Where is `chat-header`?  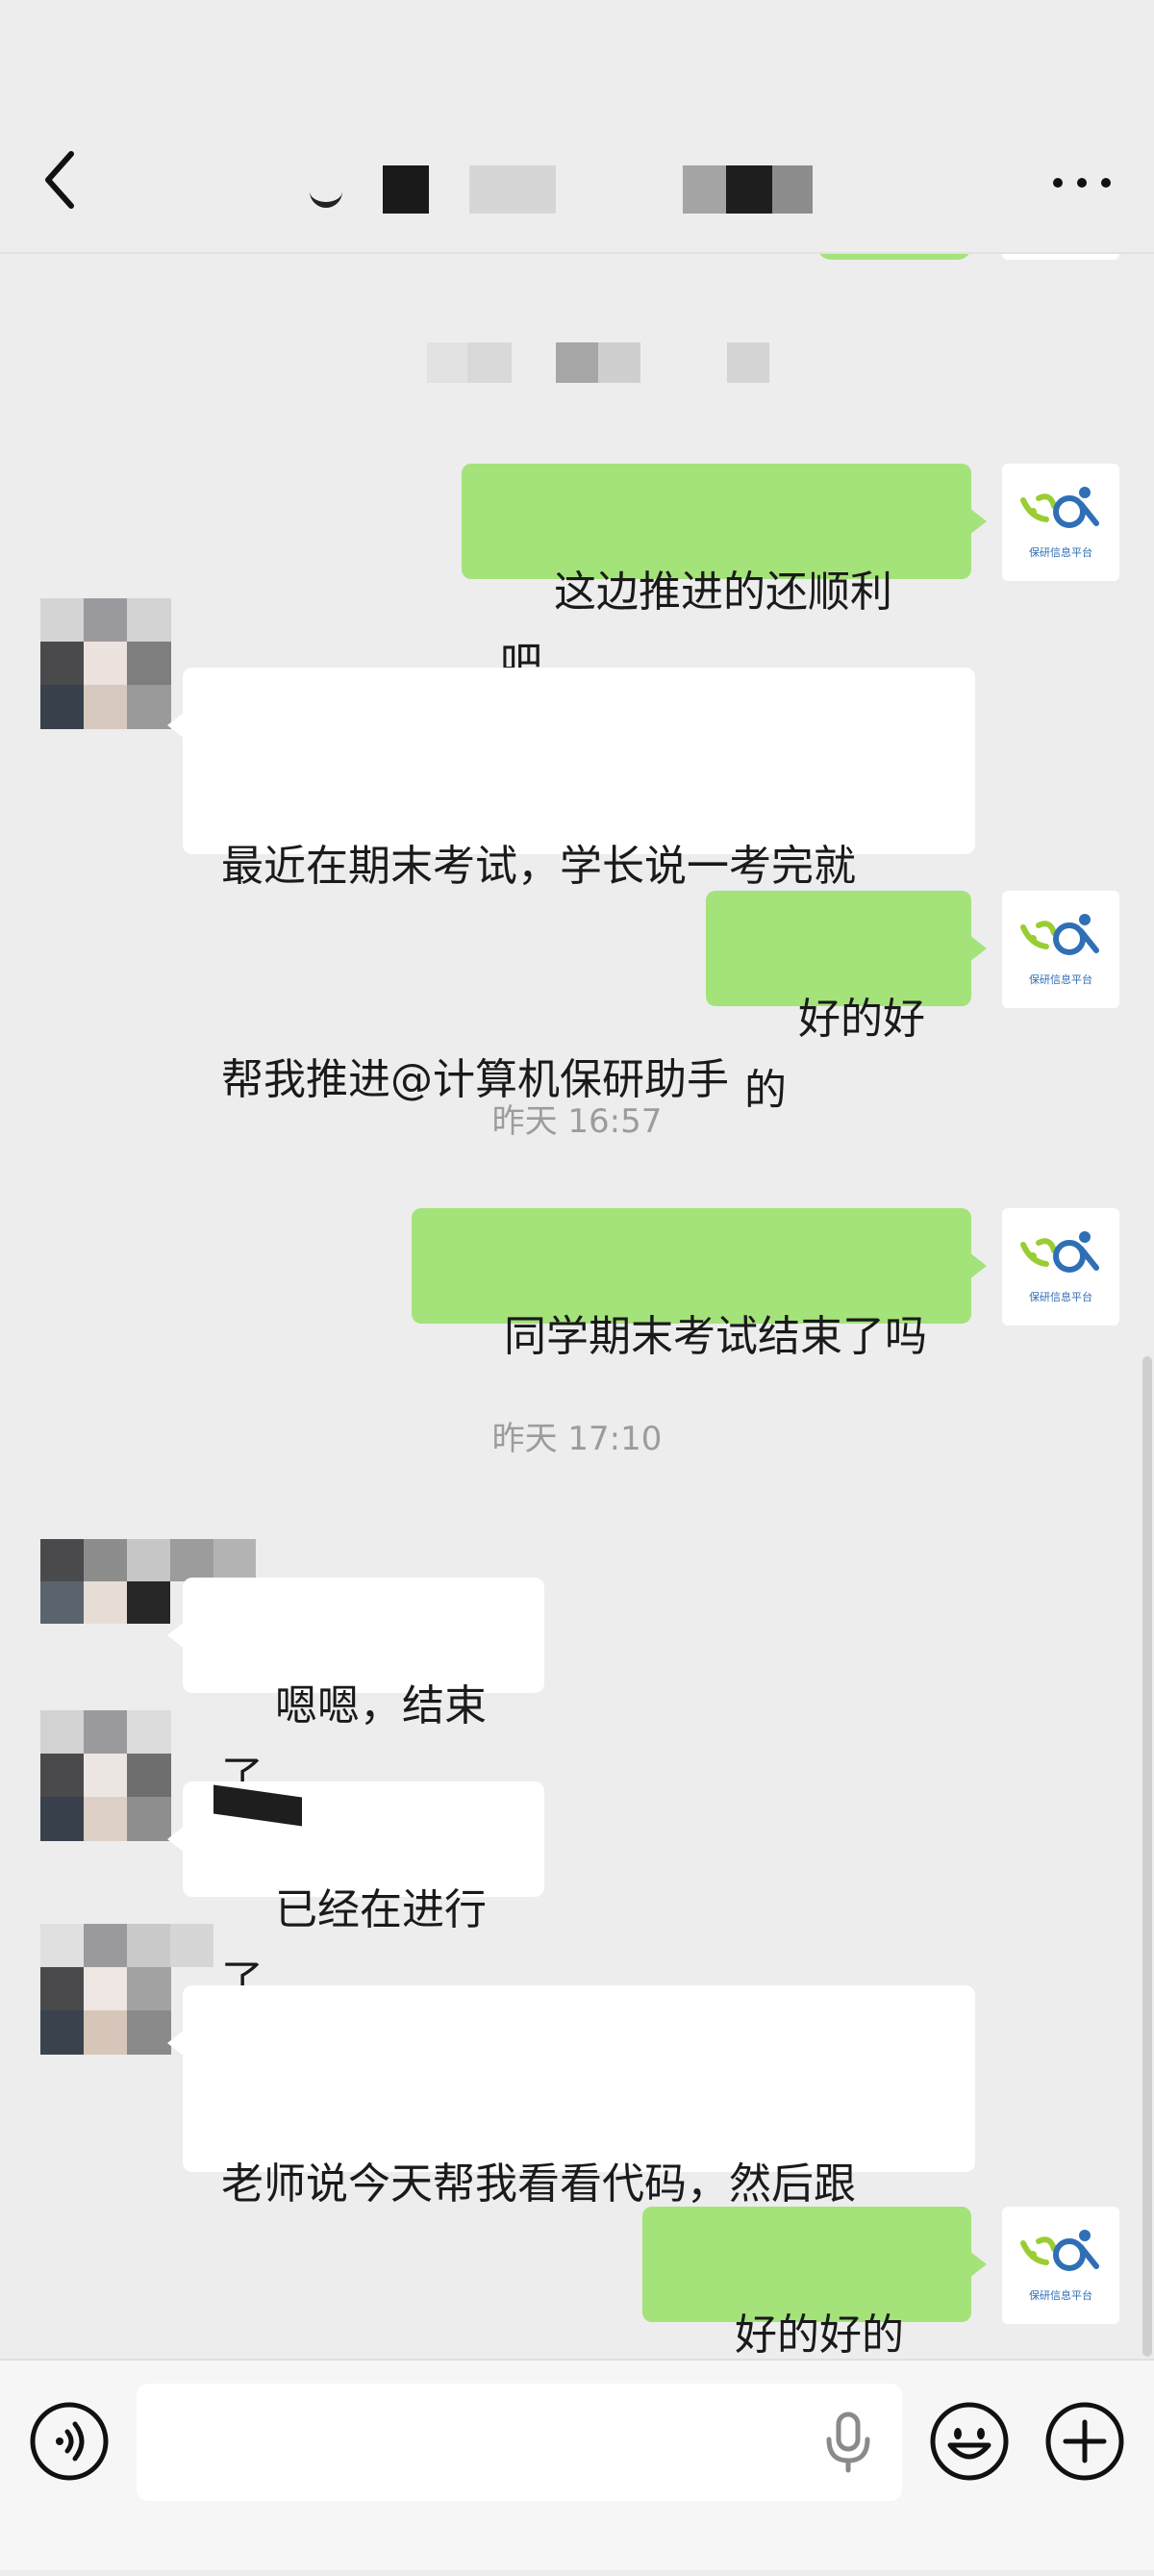
chat-header is located at coordinates (577, 127).